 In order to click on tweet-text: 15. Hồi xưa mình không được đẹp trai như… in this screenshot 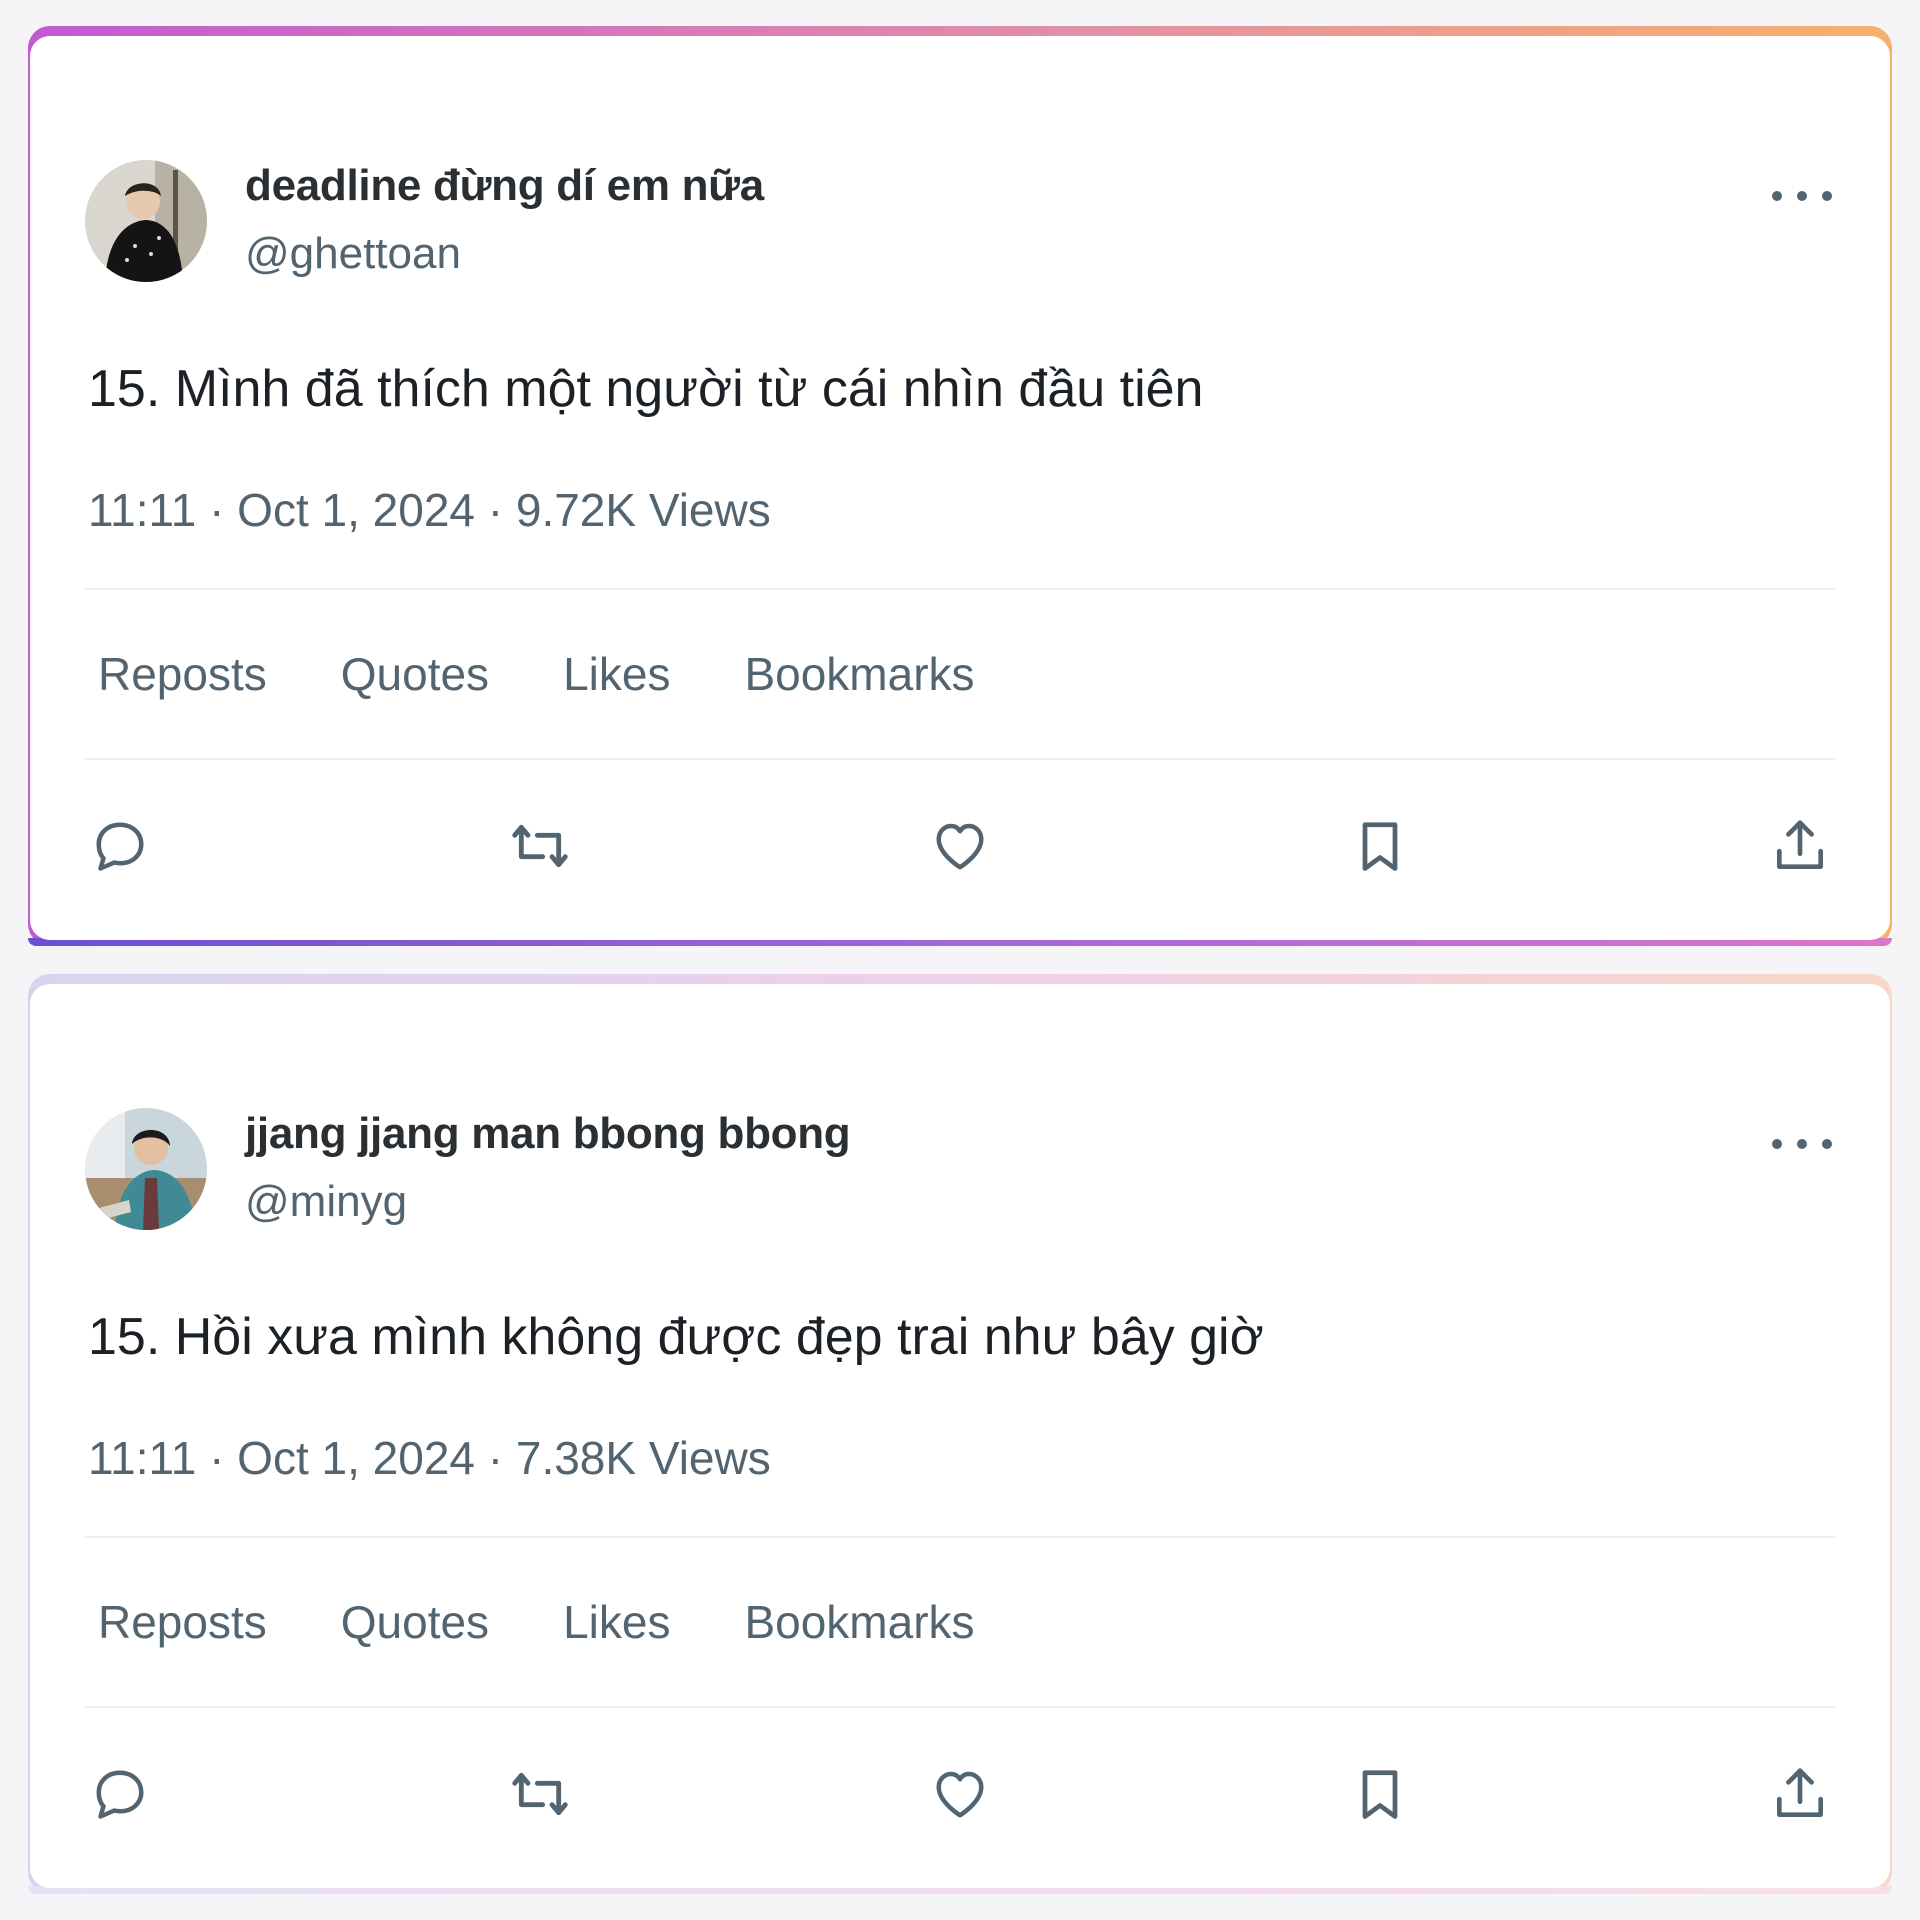, I will do `click(676, 1337)`.